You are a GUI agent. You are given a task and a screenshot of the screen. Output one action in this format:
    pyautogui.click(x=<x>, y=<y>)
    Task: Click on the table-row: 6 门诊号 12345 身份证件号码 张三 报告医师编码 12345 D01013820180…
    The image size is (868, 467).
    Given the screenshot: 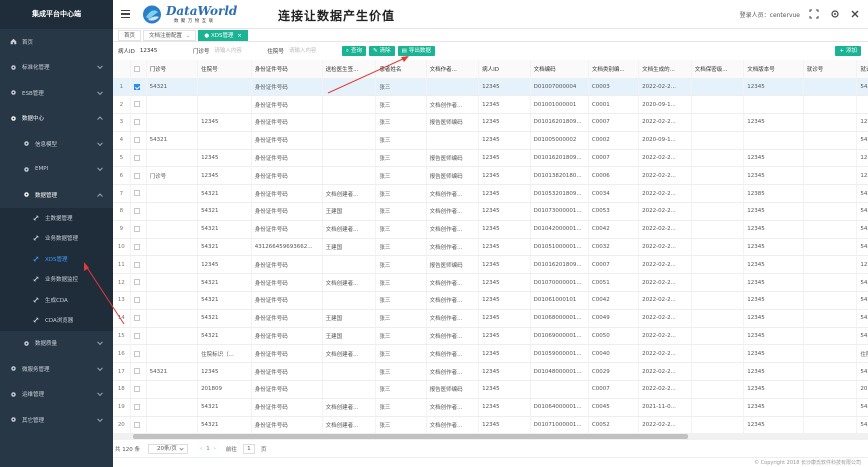 What is the action you would take?
    pyautogui.click(x=490, y=176)
    